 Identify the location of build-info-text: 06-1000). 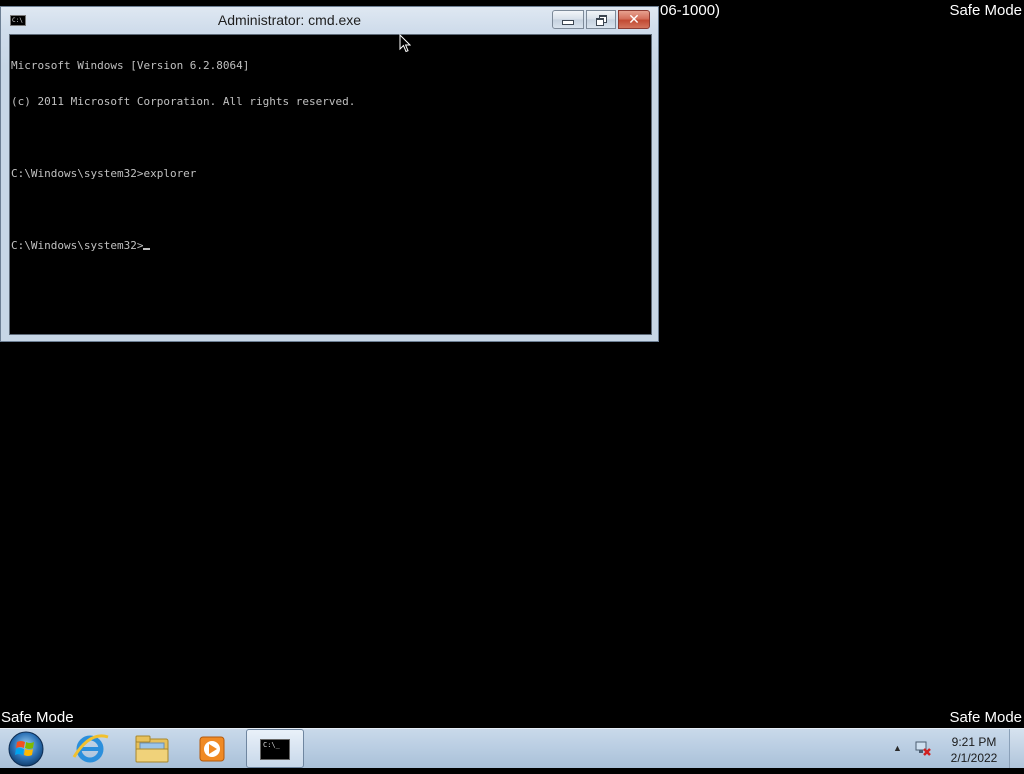
(690, 10).